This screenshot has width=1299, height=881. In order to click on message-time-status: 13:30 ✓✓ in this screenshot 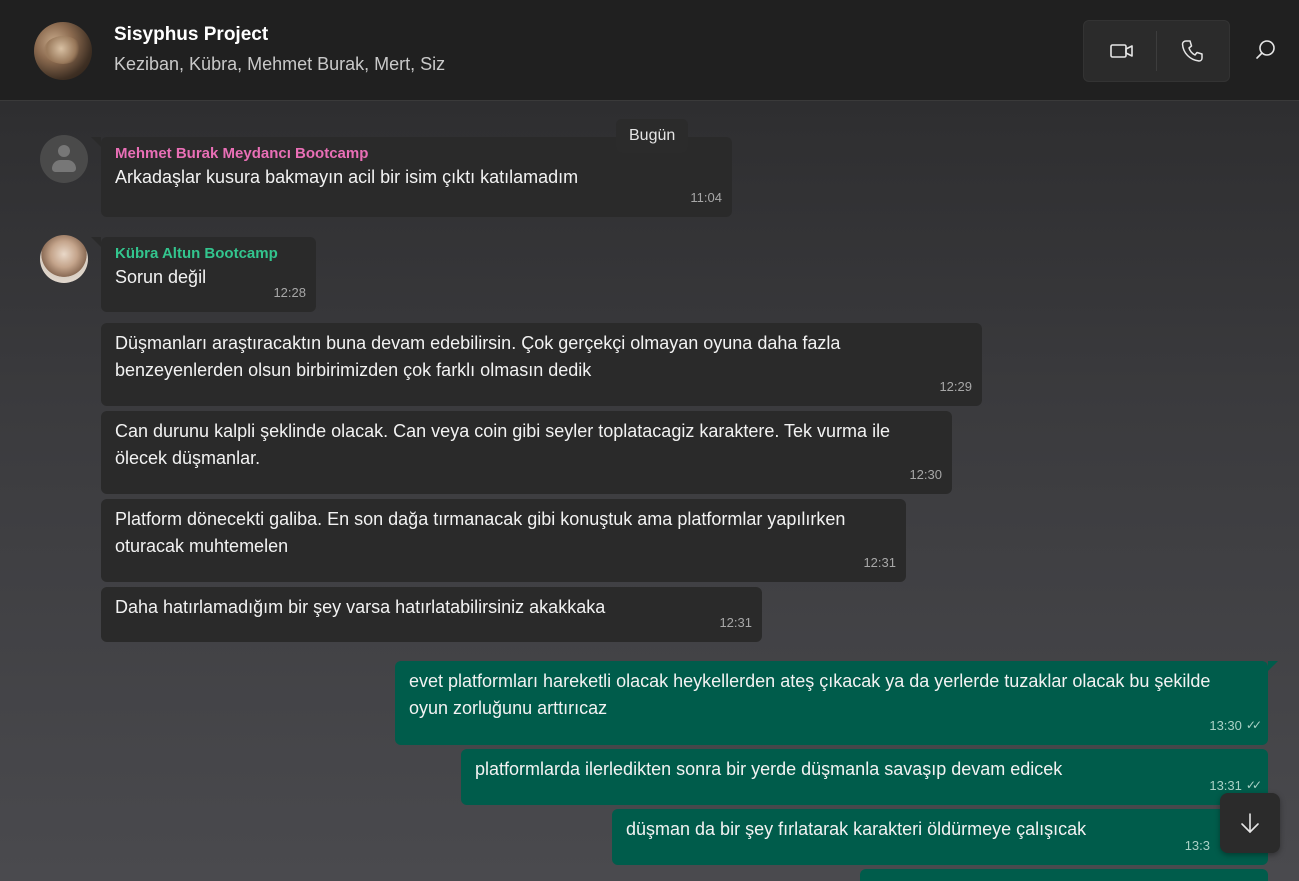, I will do `click(1235, 725)`.